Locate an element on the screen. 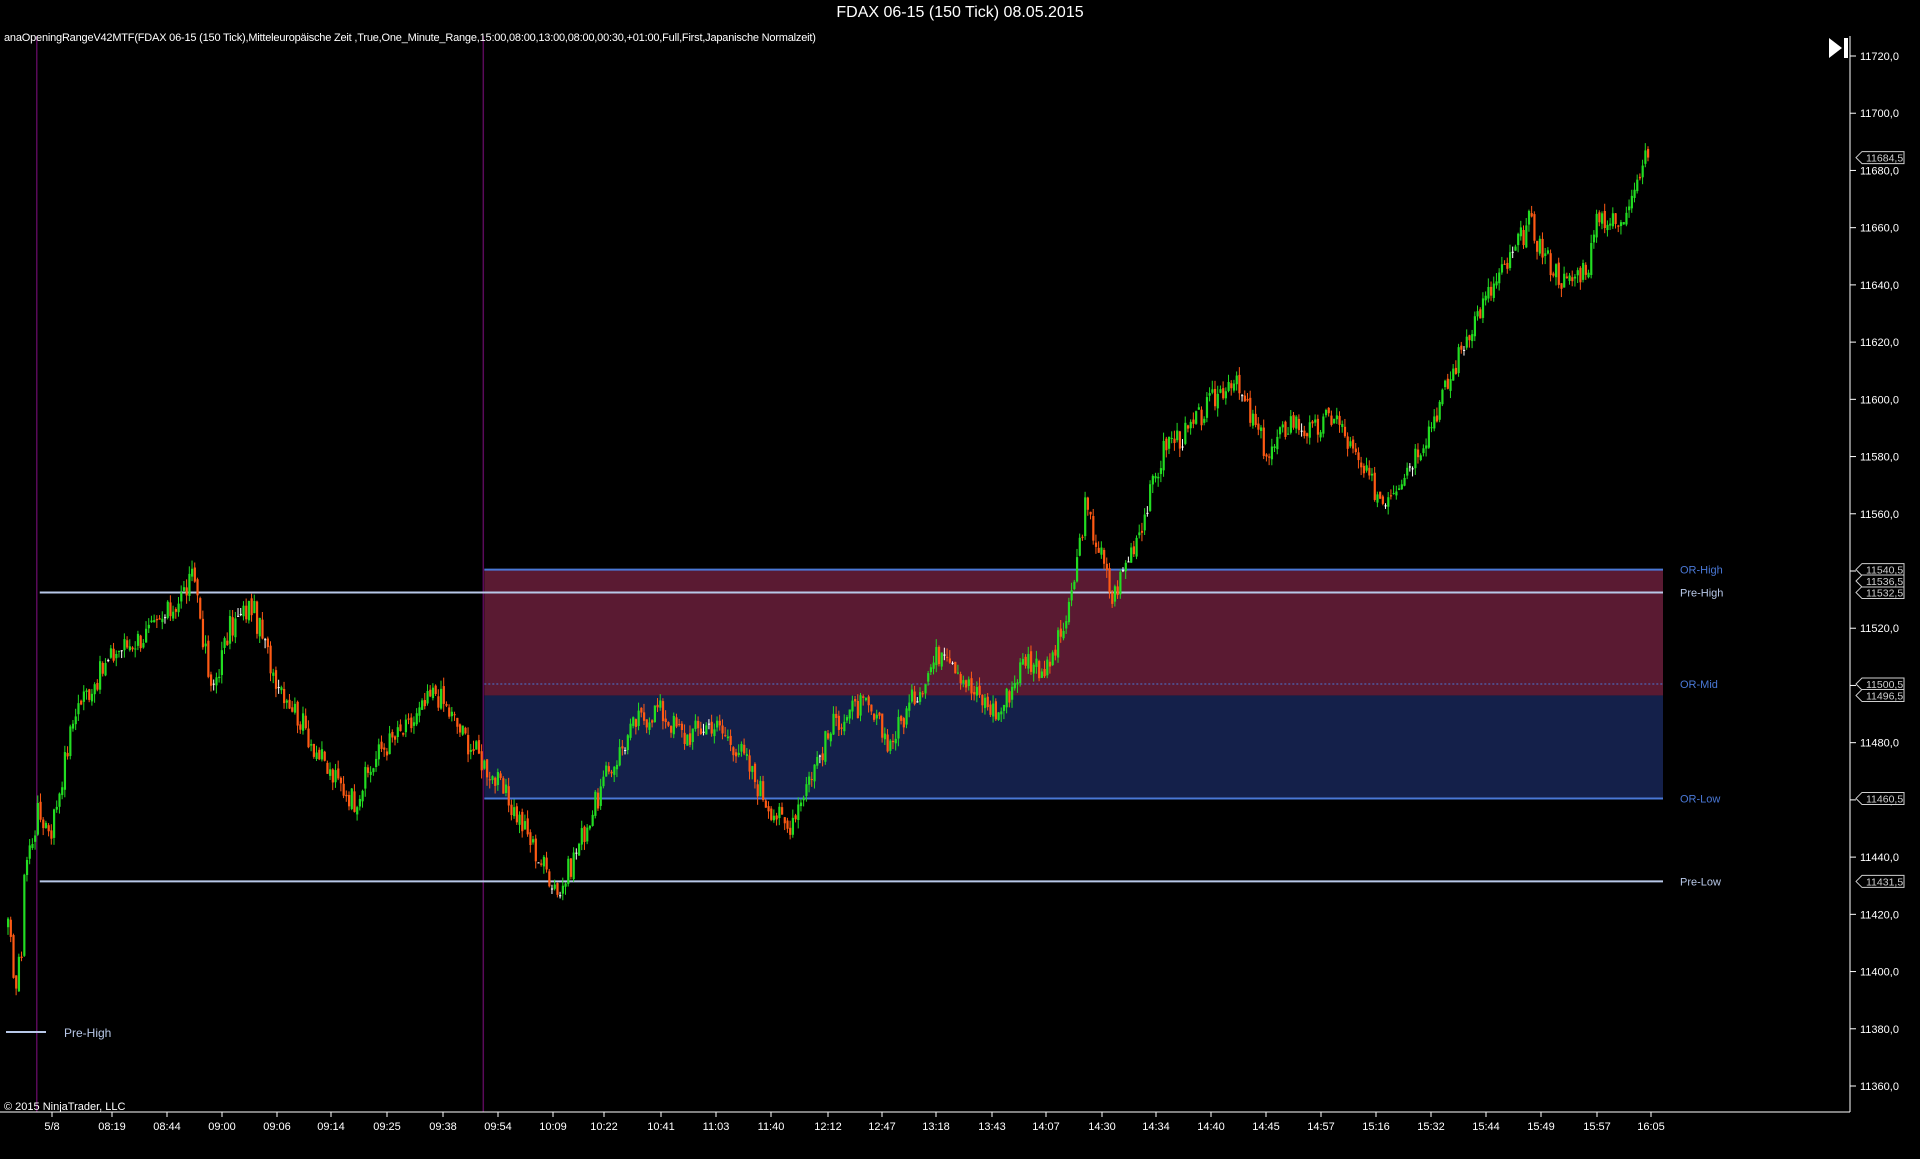 Image resolution: width=1920 pixels, height=1159 pixels. x-tick-label: 08:44 is located at coordinates (167, 1127).